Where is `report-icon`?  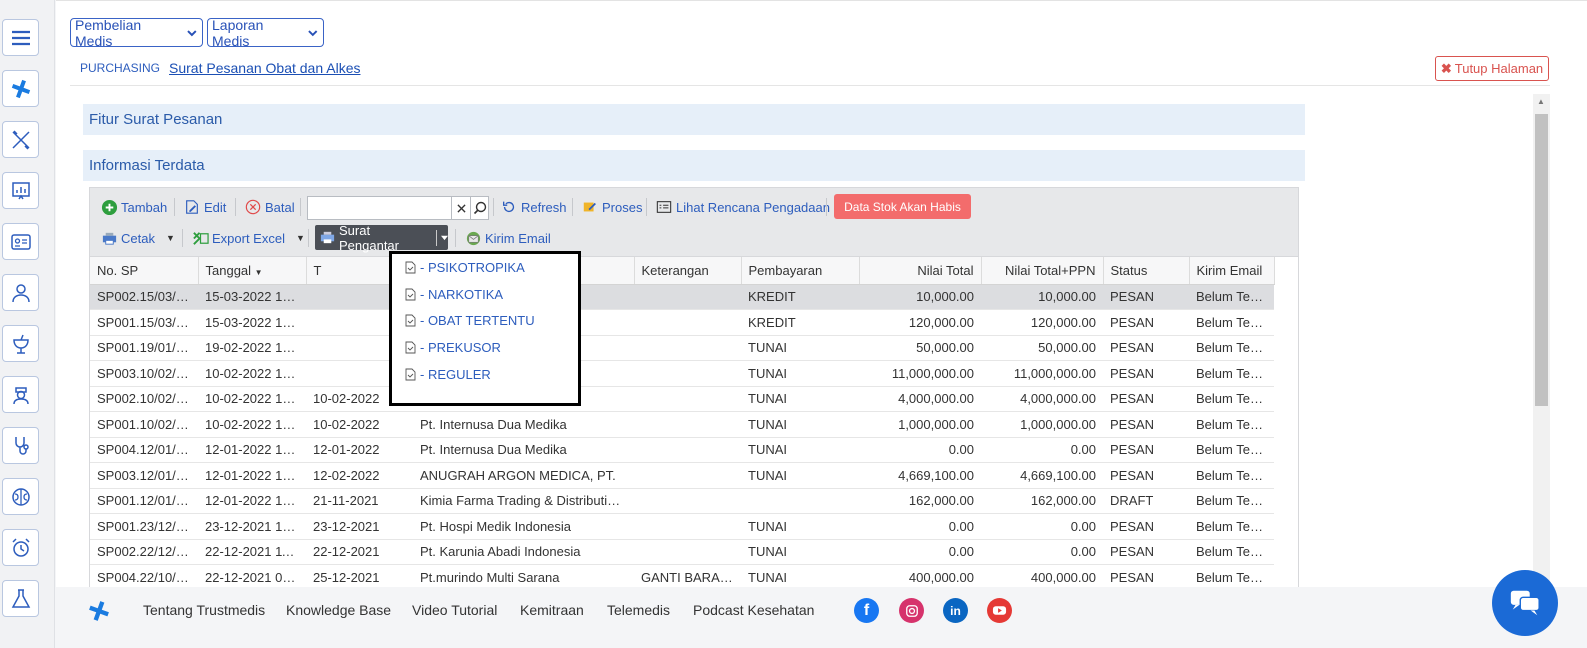
report-icon is located at coordinates (20, 190).